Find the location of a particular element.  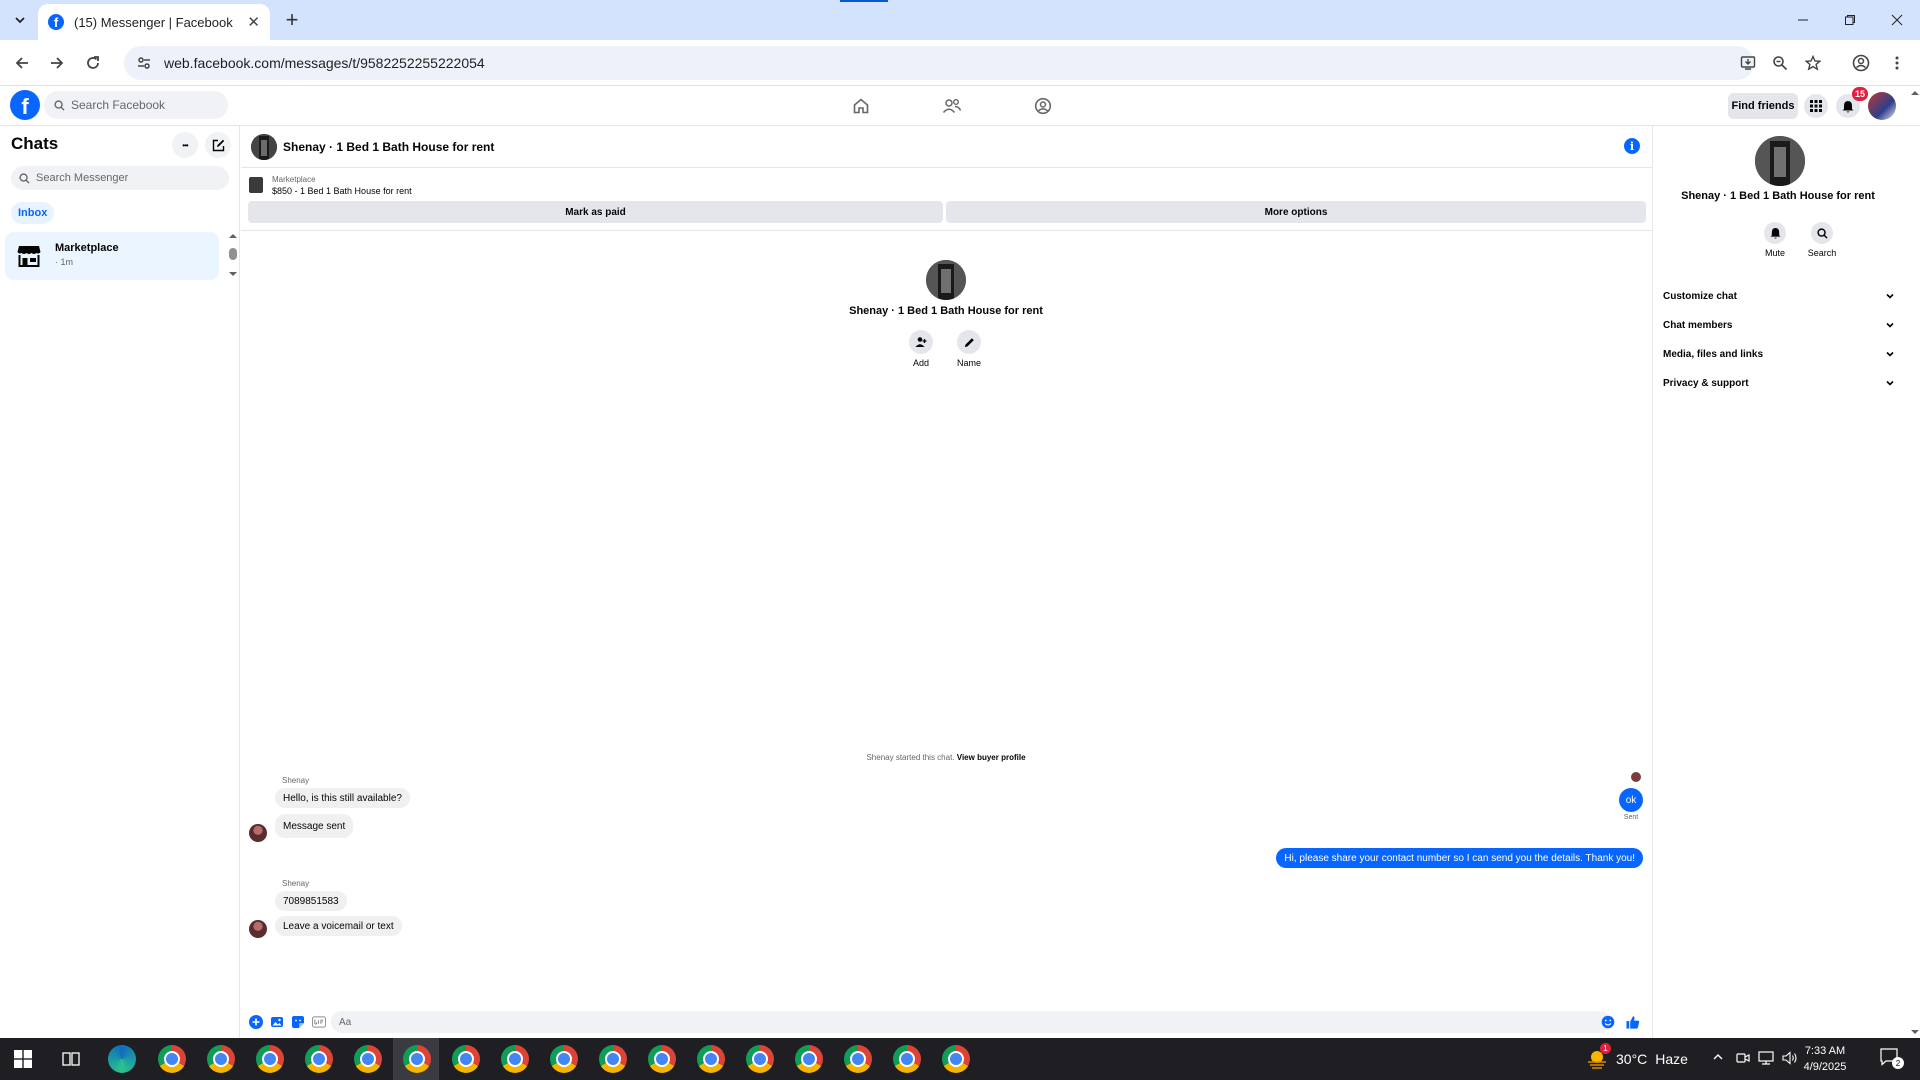

chats-options-button: ••• is located at coordinates (185, 145).